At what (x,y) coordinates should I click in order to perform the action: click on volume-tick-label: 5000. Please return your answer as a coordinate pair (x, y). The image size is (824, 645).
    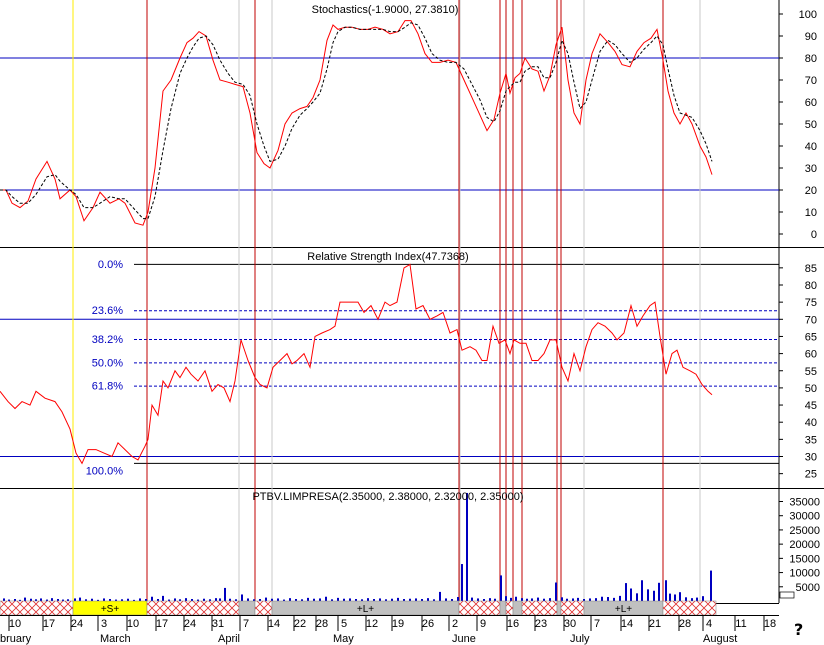
    Looking at the image, I should click on (808, 588).